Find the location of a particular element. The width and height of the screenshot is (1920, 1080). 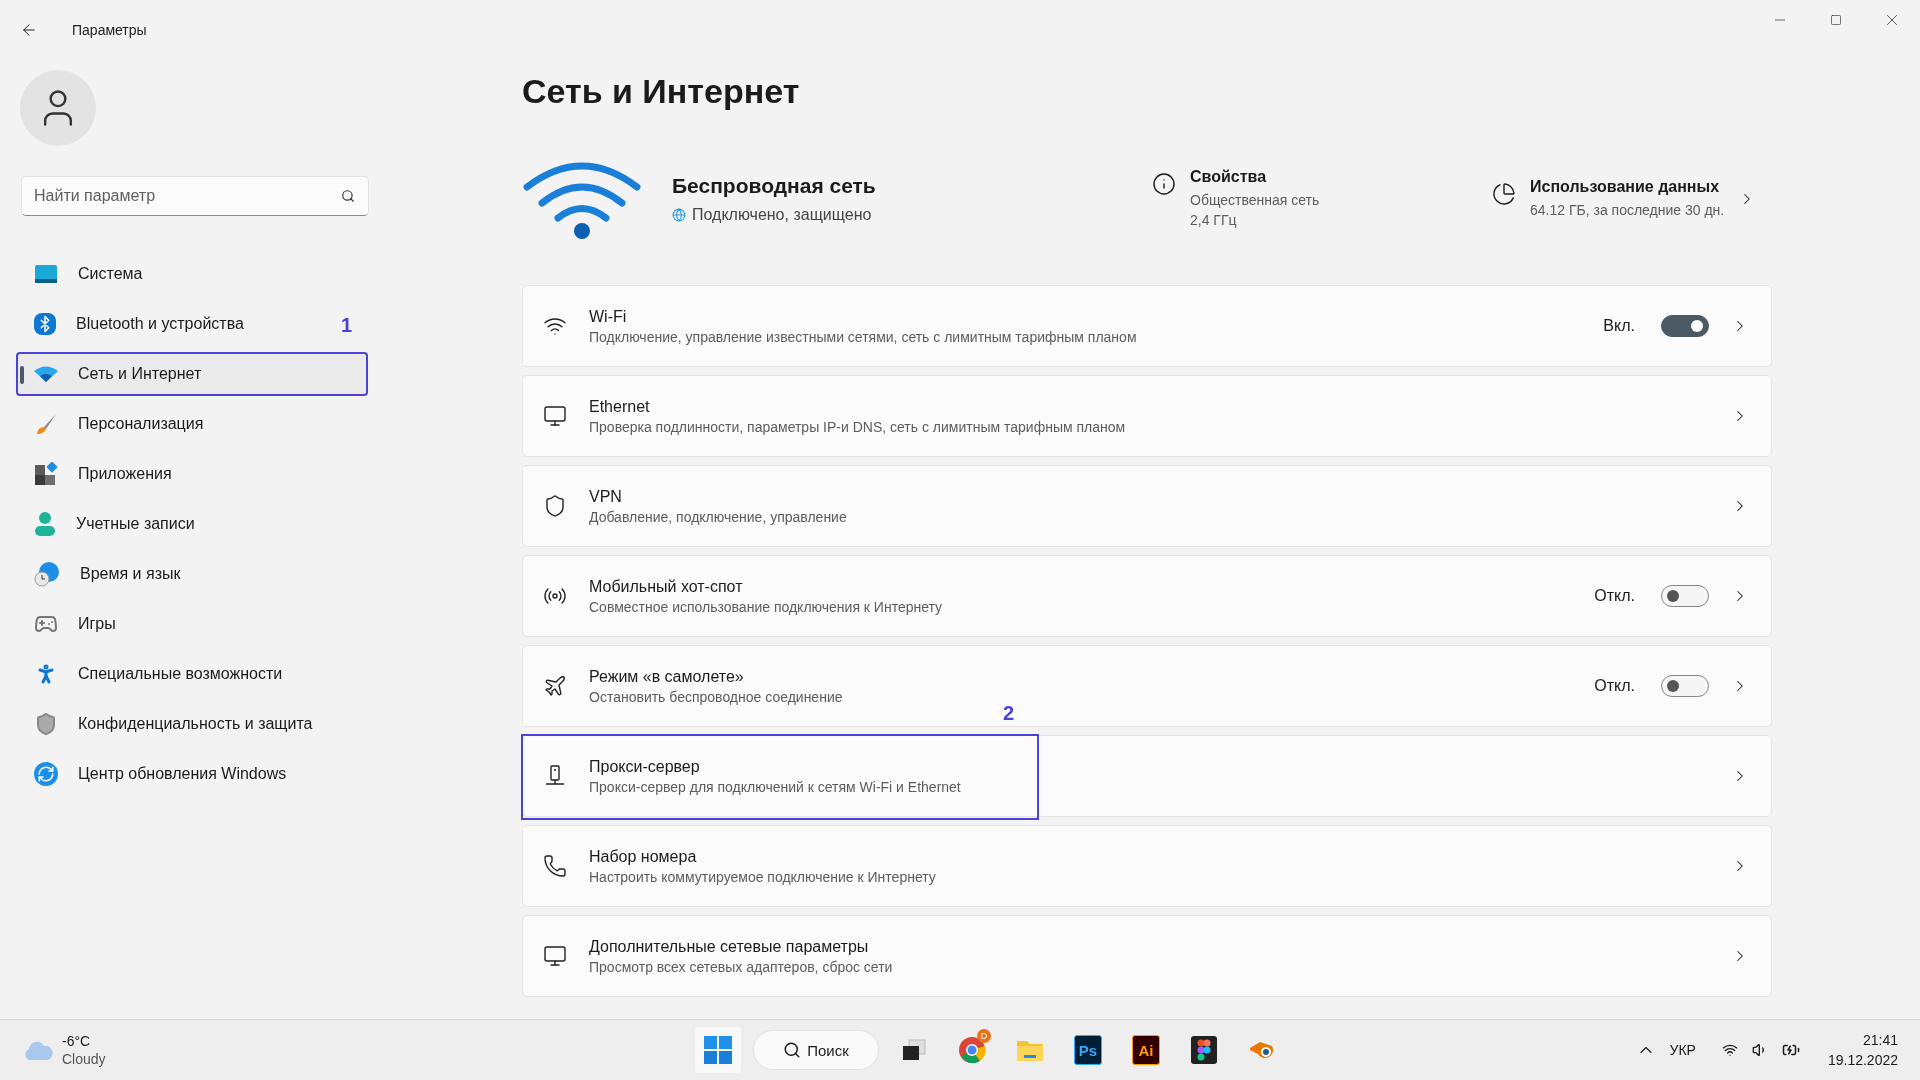

toggle-state-text: Вкл. is located at coordinates (1619, 326).